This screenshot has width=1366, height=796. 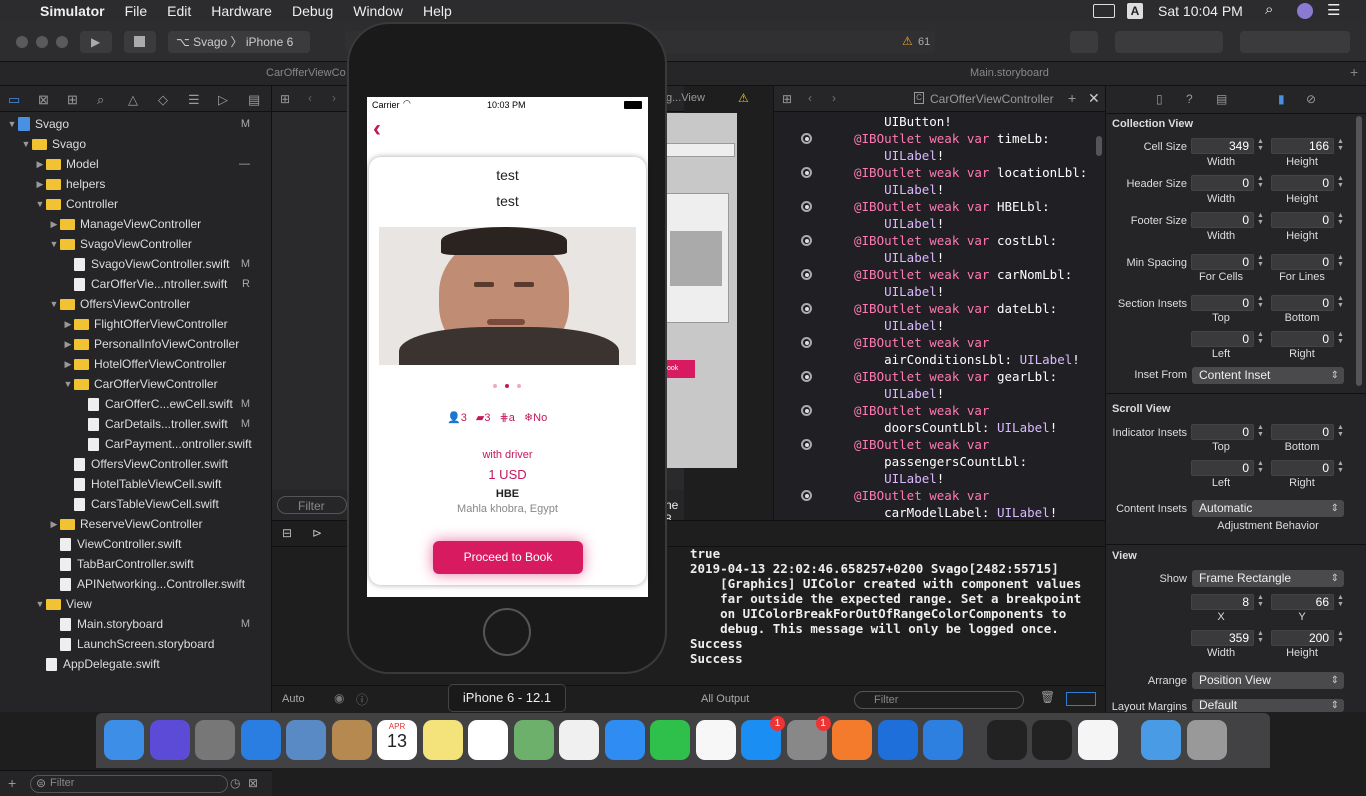 I want to click on tree-item: CarOfferVie...ntroller.swift R, so click(x=130, y=284).